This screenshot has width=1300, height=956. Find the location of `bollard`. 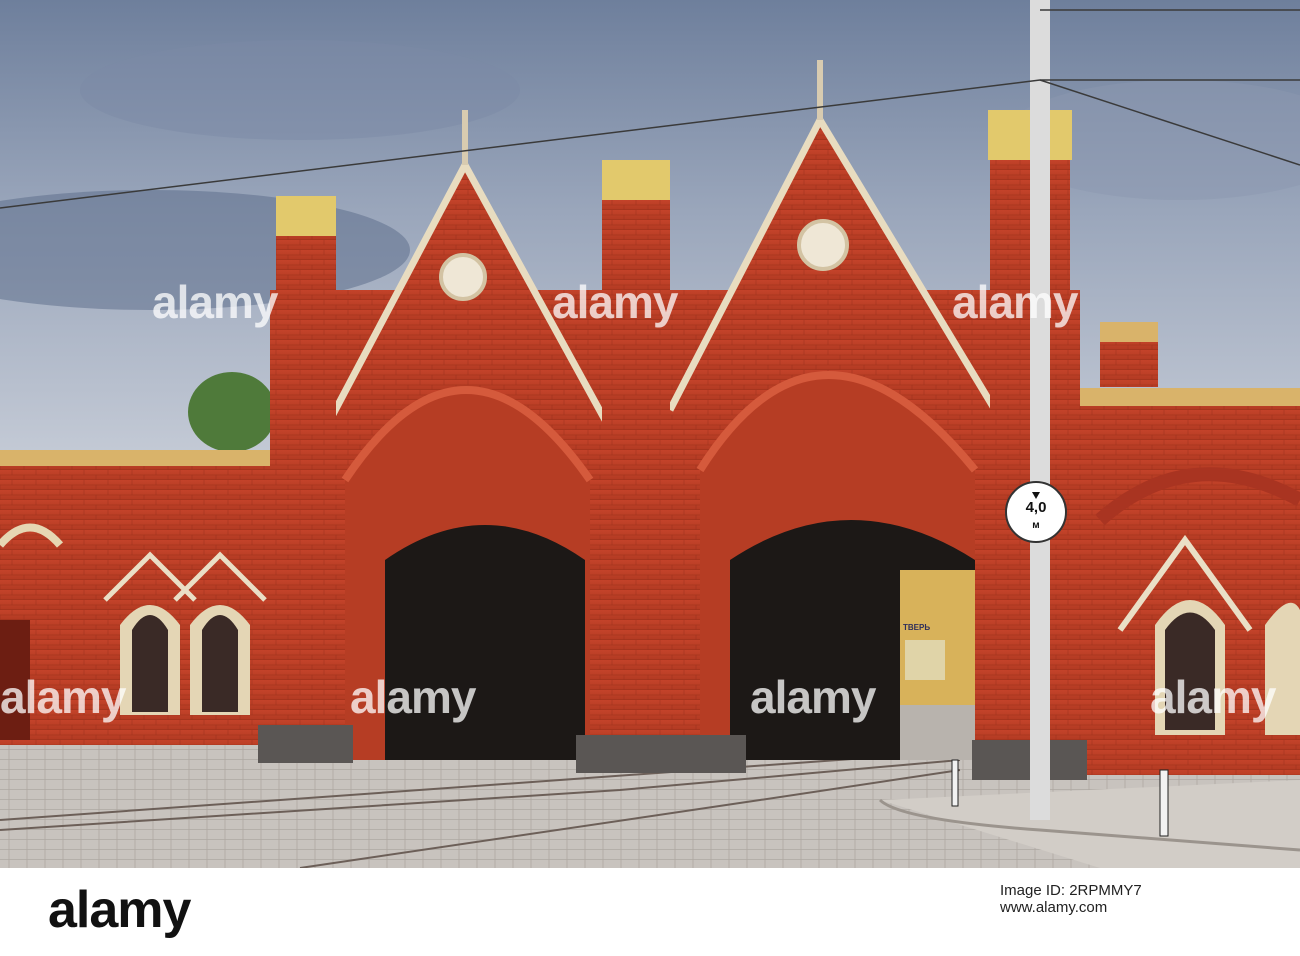

bollard is located at coordinates (1164, 803).